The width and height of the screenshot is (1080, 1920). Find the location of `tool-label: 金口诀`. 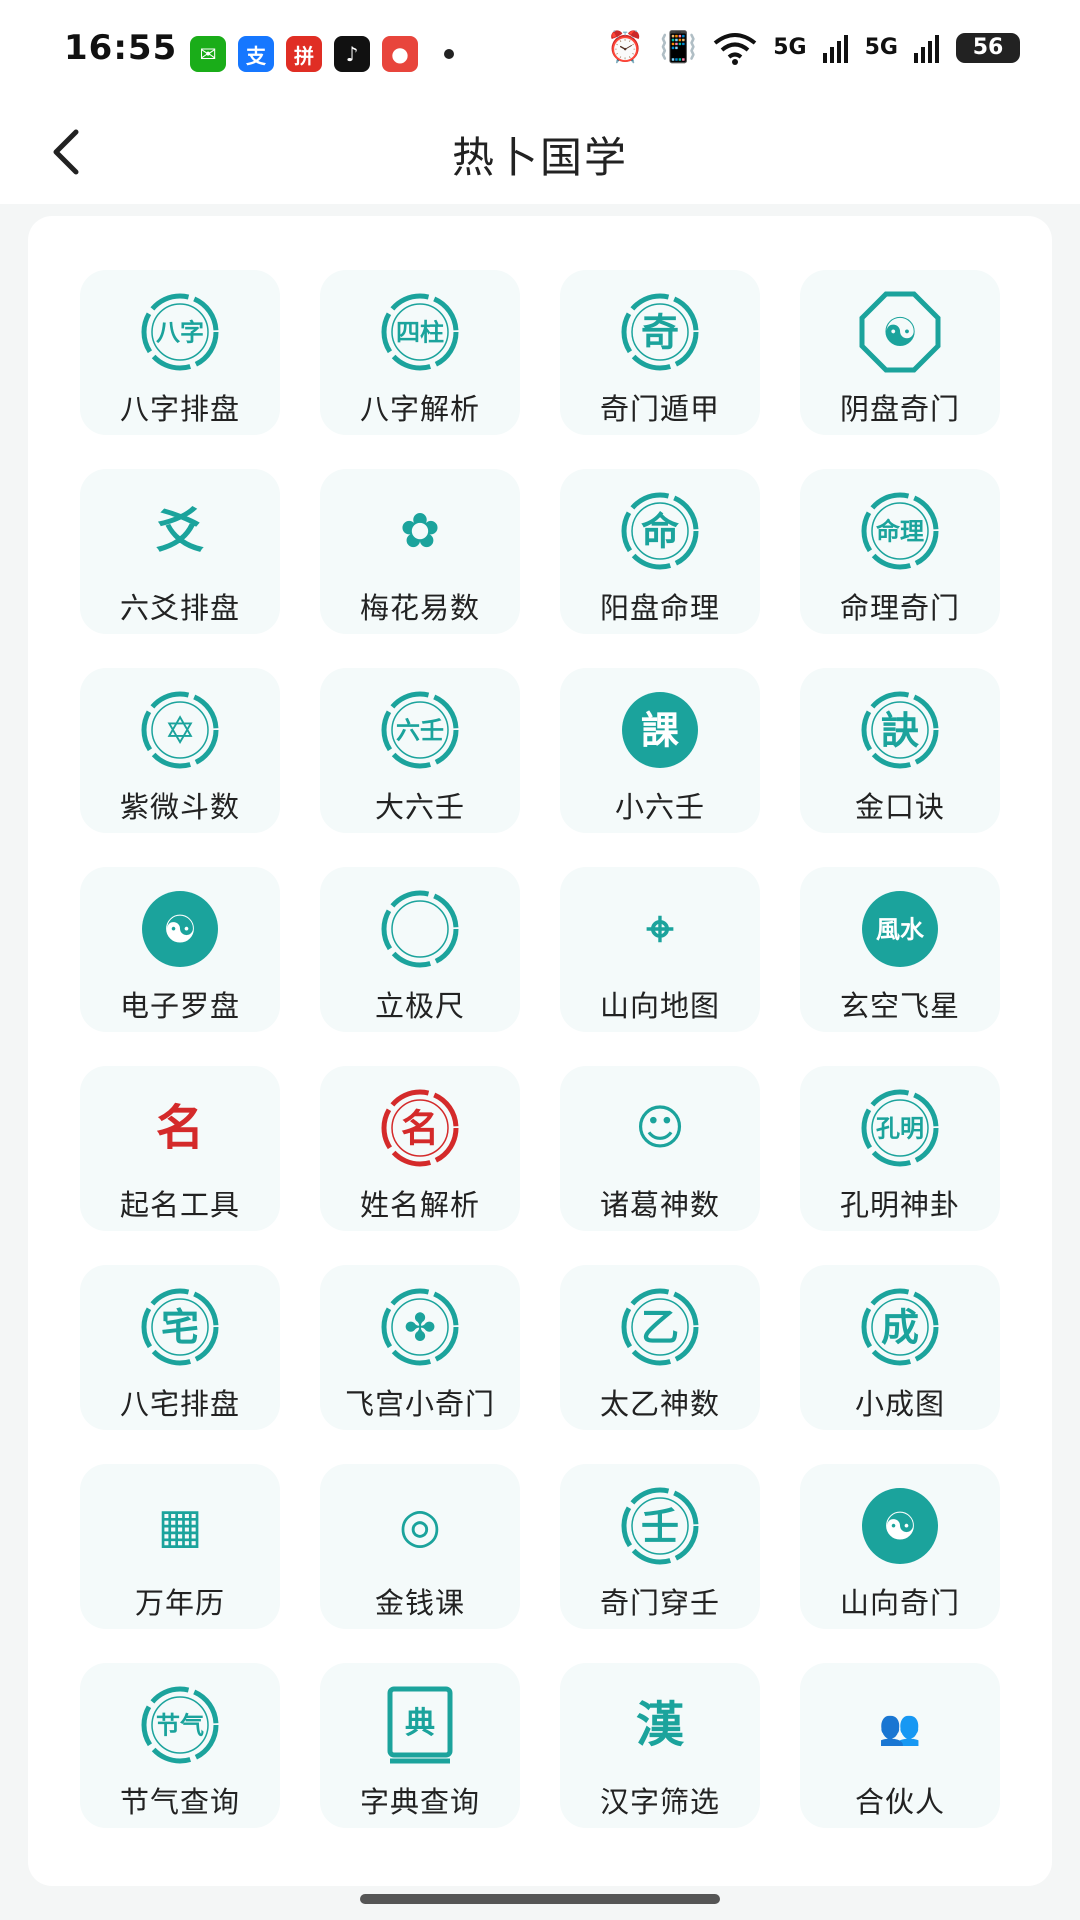

tool-label: 金口诀 is located at coordinates (899, 807).